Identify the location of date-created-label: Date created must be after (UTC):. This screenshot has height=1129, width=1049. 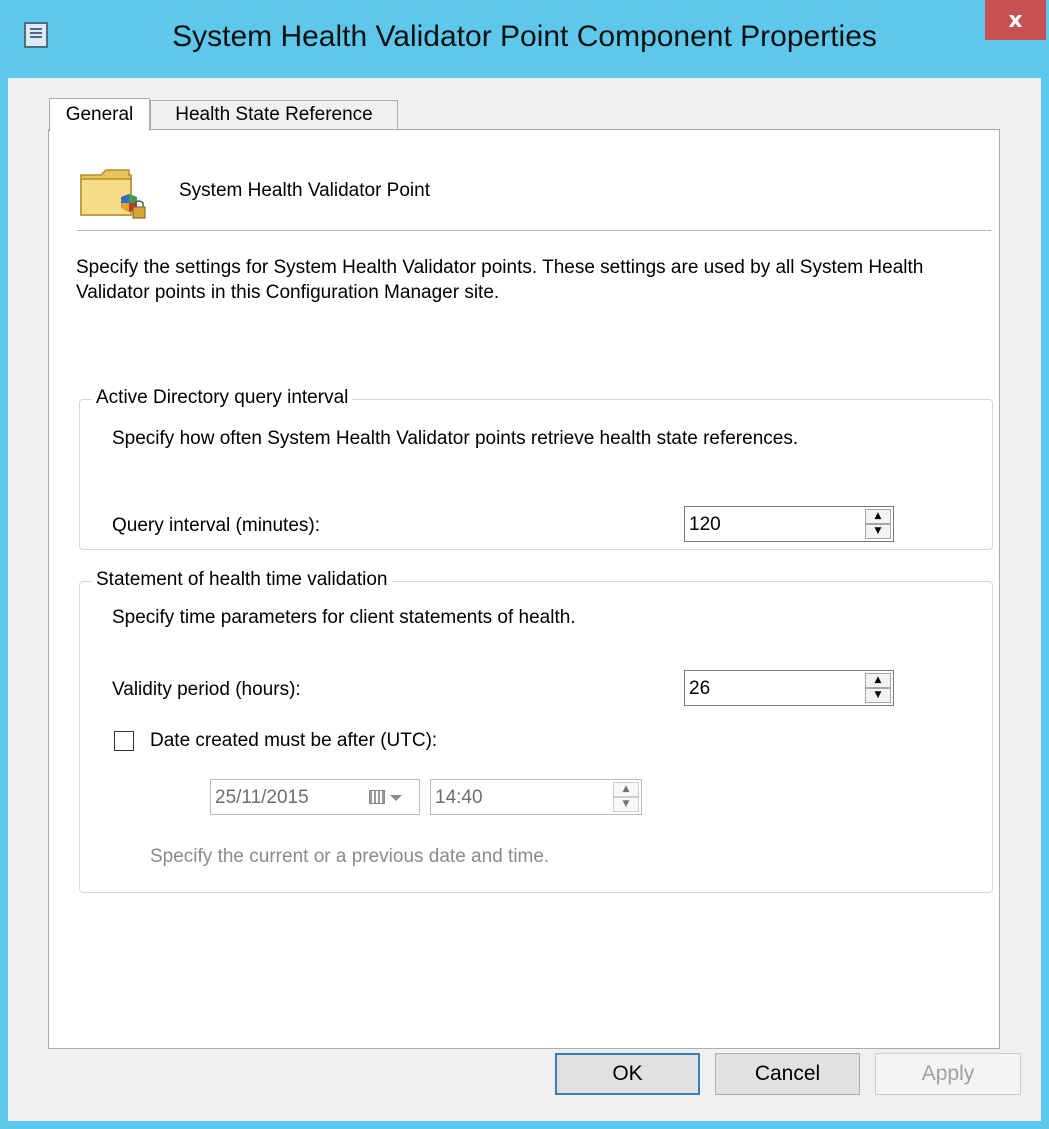
(293, 741).